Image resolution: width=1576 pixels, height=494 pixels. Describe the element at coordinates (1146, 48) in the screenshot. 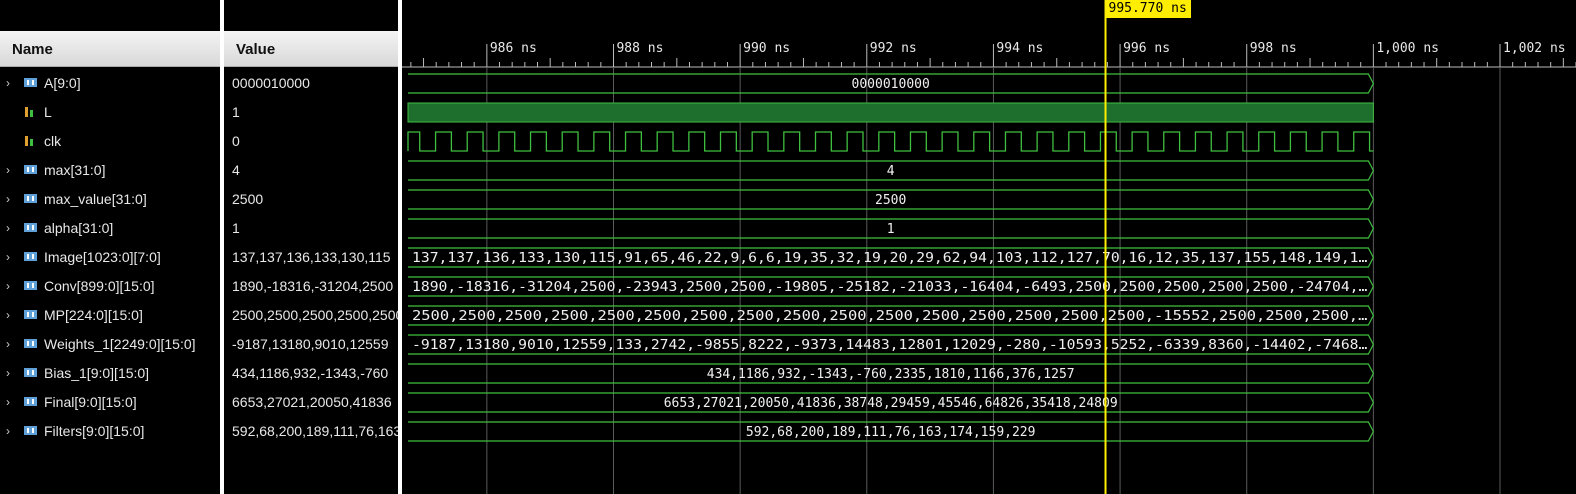

I see `time-tick-label: 996 ns` at that location.